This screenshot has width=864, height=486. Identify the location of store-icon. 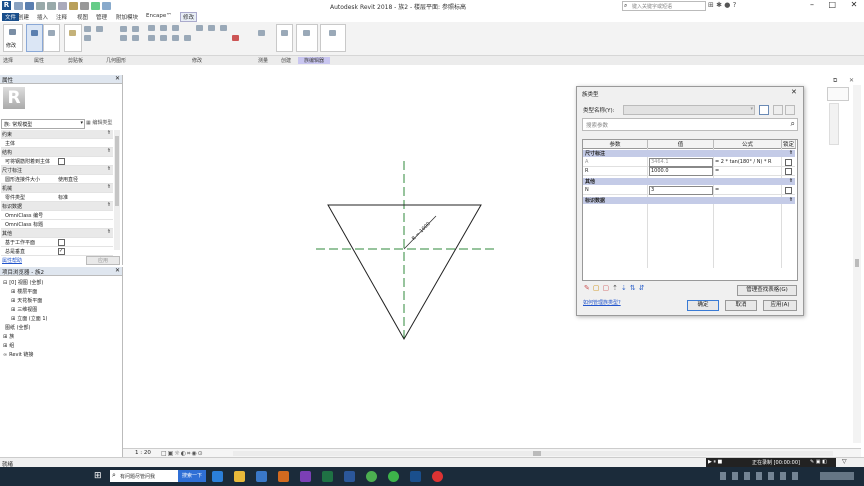
(261, 476).